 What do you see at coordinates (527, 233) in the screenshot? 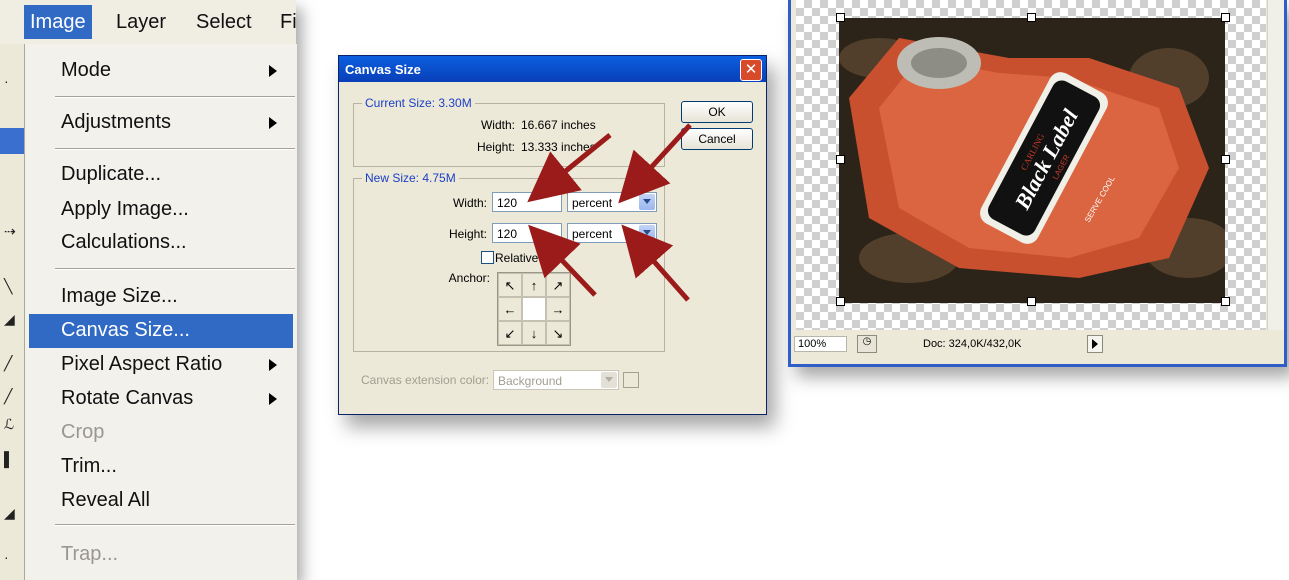
I see `new-height-input: 120` at bounding box center [527, 233].